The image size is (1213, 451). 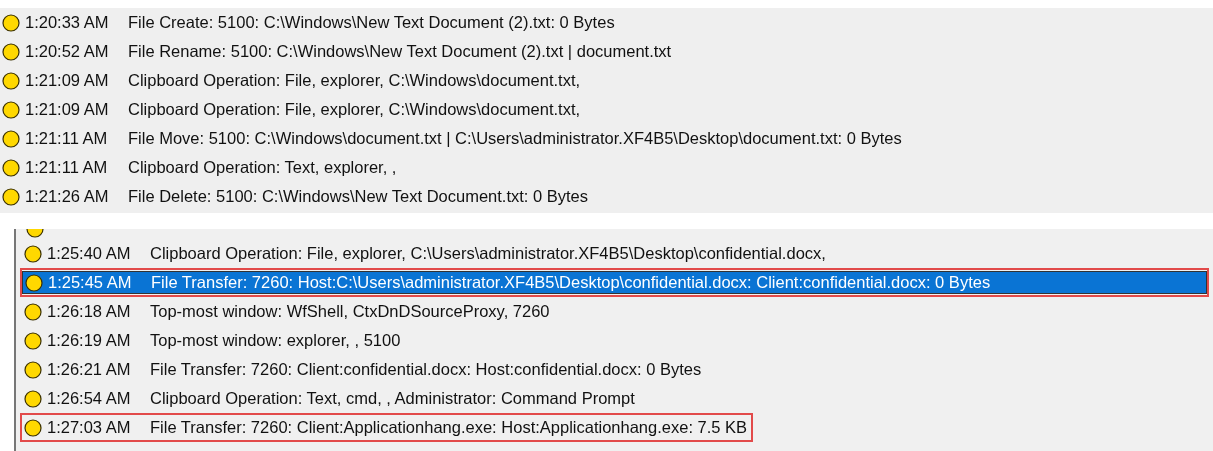 What do you see at coordinates (89, 427) in the screenshot?
I see `entry-time: 1:27:03 AM` at bounding box center [89, 427].